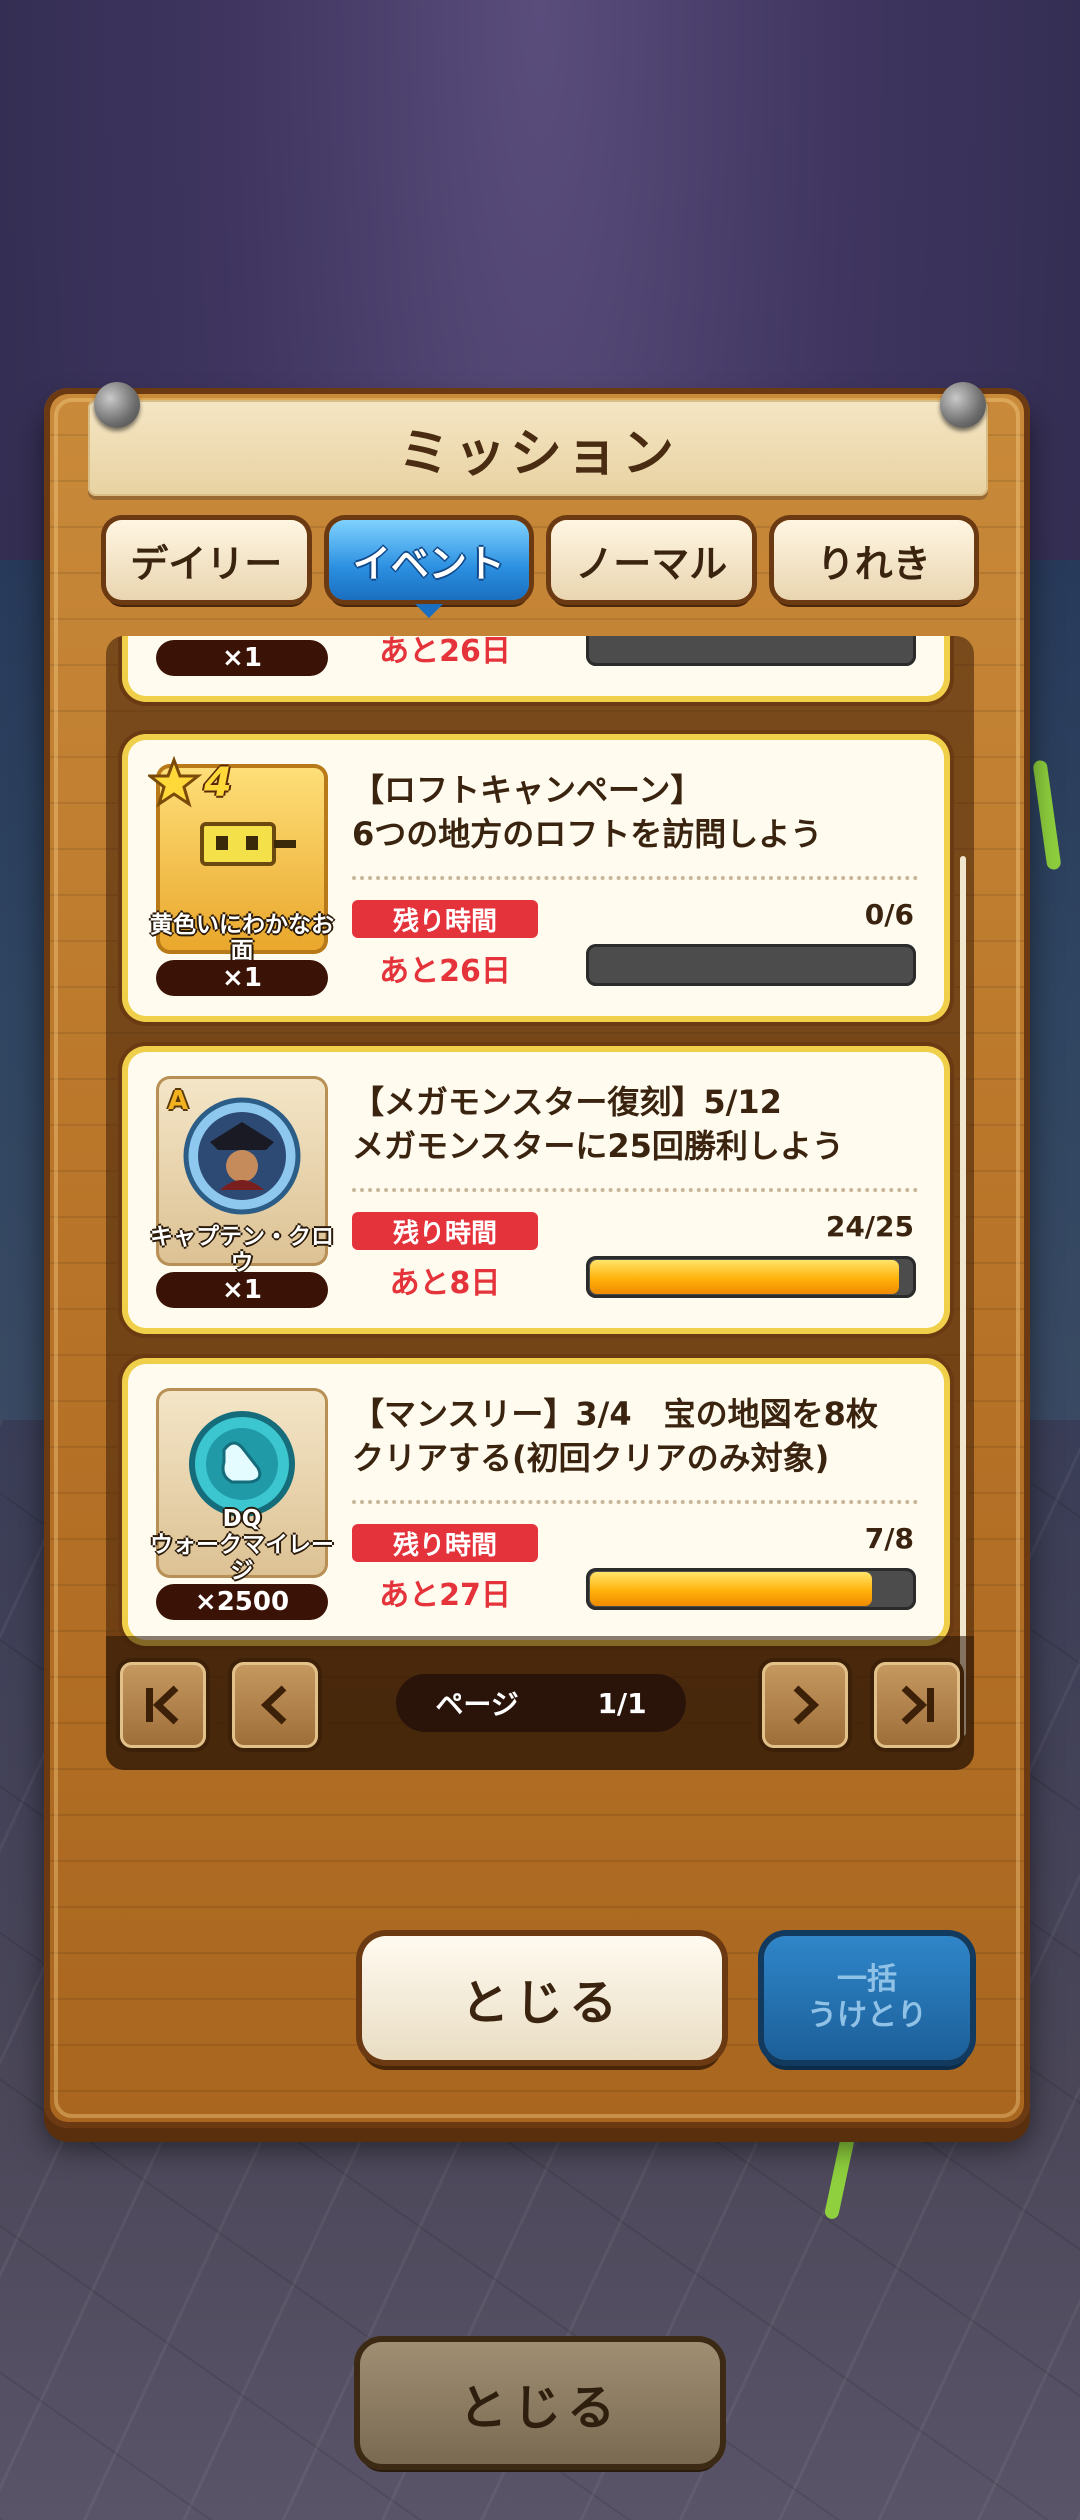 The height and width of the screenshot is (2520, 1080). What do you see at coordinates (445, 1595) in the screenshot?
I see `remaining-days: あと27日` at bounding box center [445, 1595].